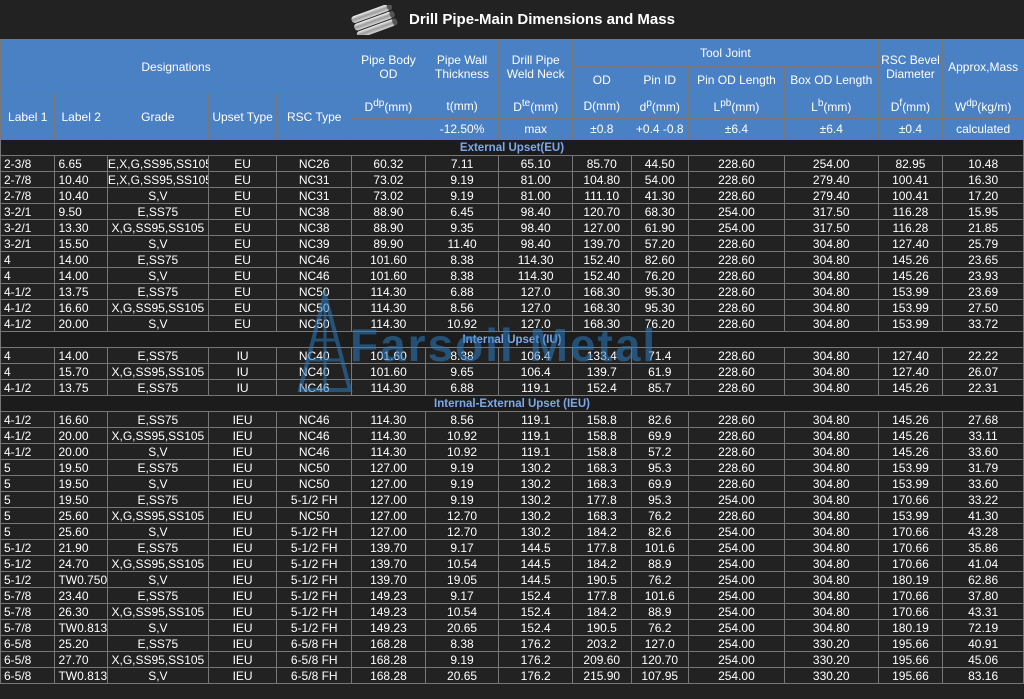  Describe the element at coordinates (983, 371) in the screenshot. I see `cell-approx-mass: 26.07` at that location.